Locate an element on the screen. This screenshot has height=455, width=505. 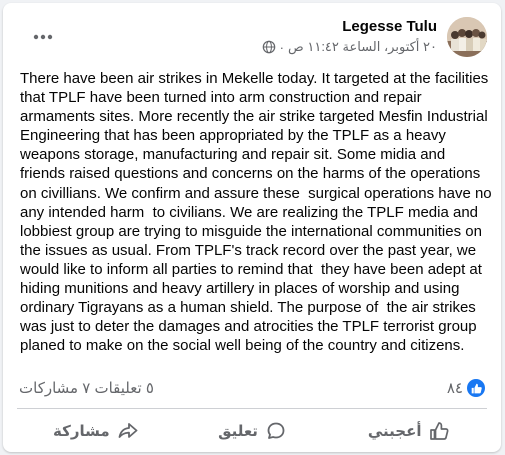
share-button: مشاركة is located at coordinates (95, 431).